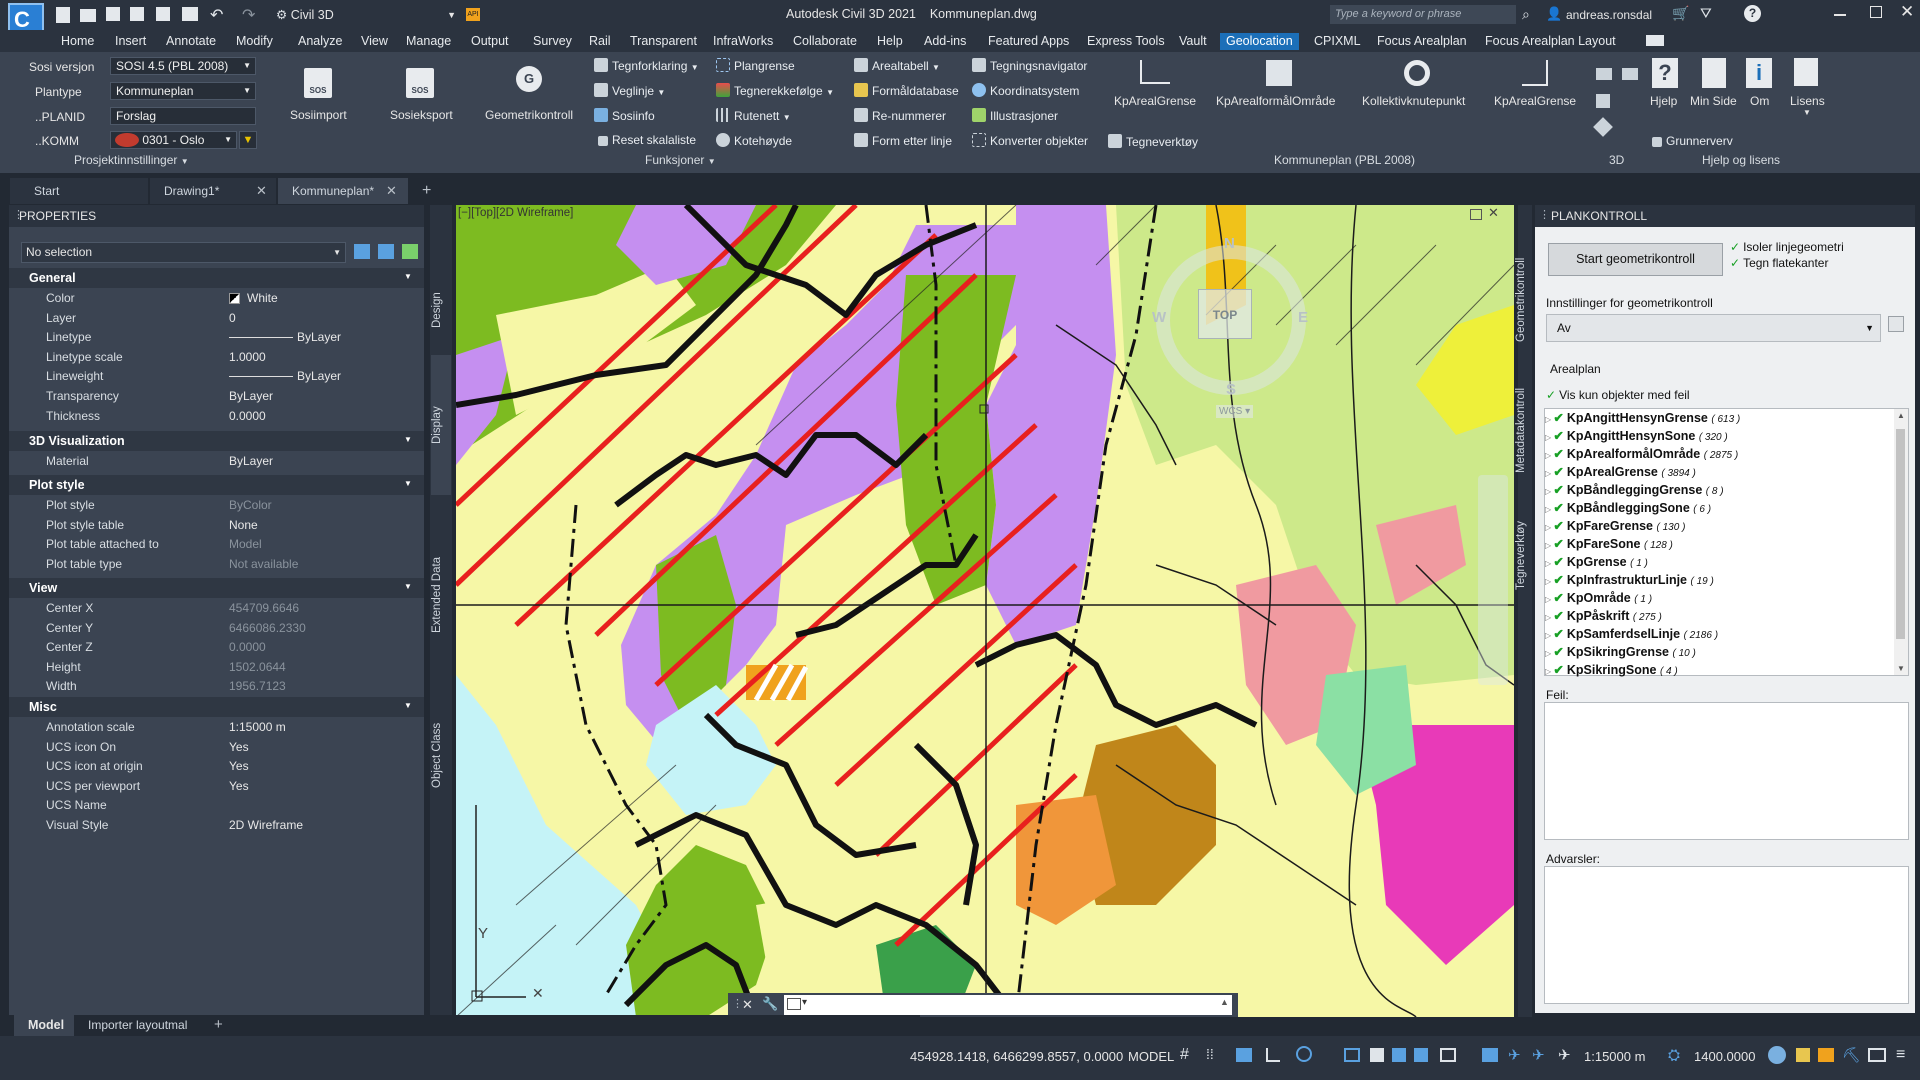  Describe the element at coordinates (1418, 88) in the screenshot. I see `kollektivknutepunkt-button: Kollektivknutepunkt` at that location.